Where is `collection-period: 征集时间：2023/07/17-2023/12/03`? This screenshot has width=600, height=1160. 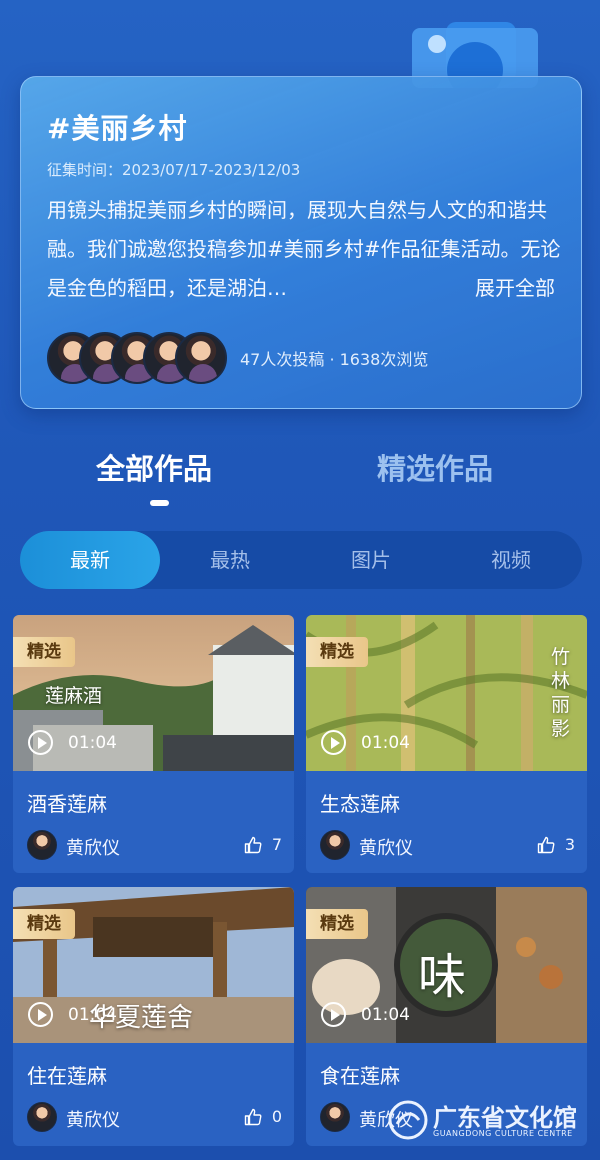 collection-period: 征集时间：2023/07/17-2023/12/03 is located at coordinates (174, 170).